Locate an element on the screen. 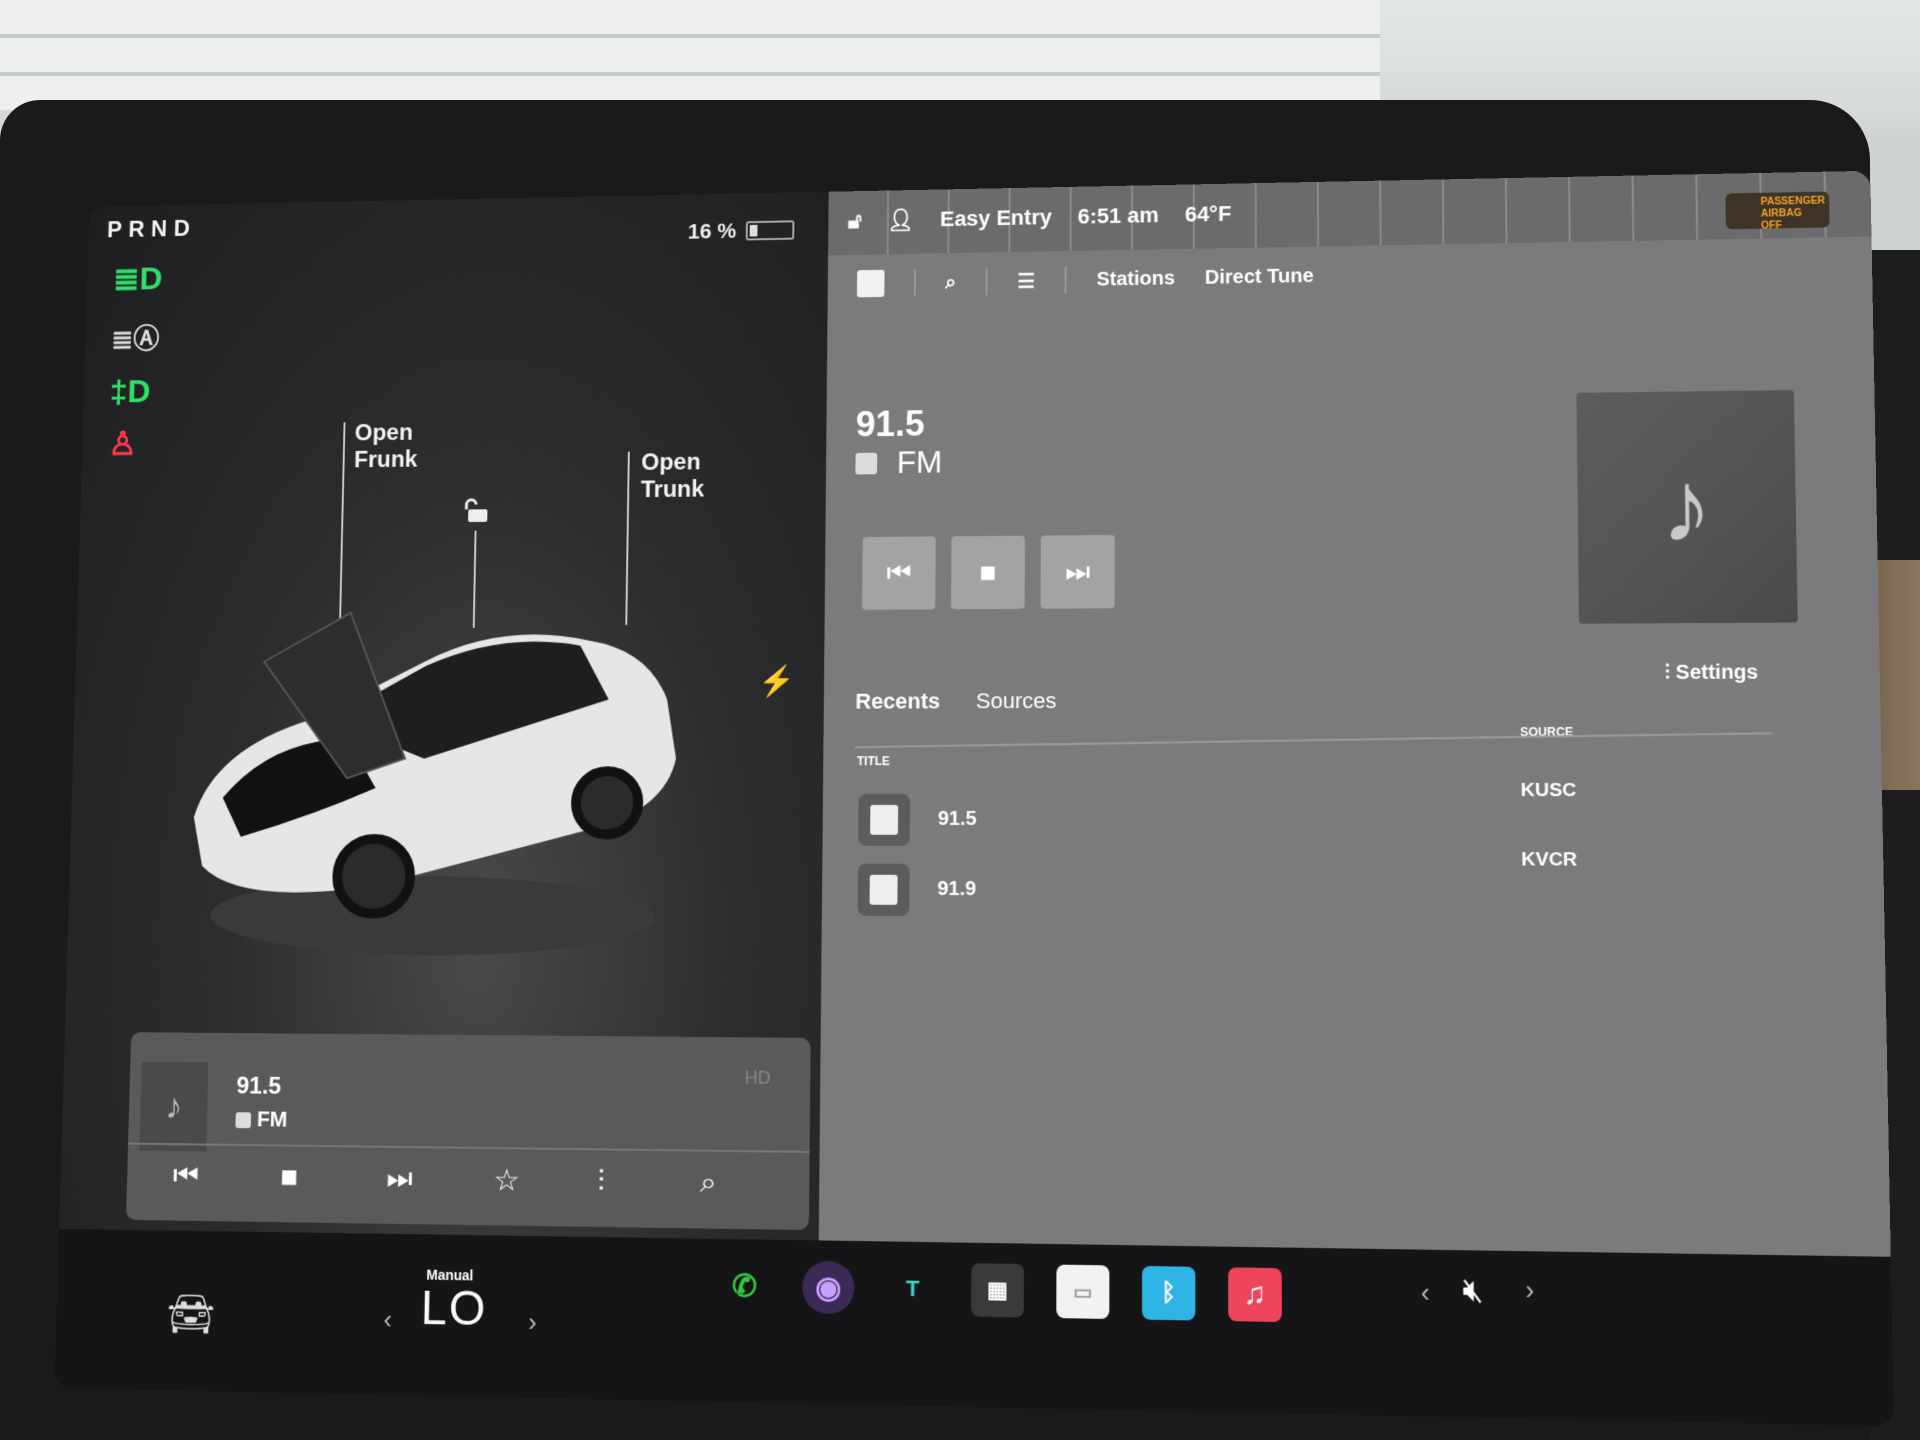 This screenshot has width=1920, height=1440. music-icon: ♫ is located at coordinates (1255, 1294).